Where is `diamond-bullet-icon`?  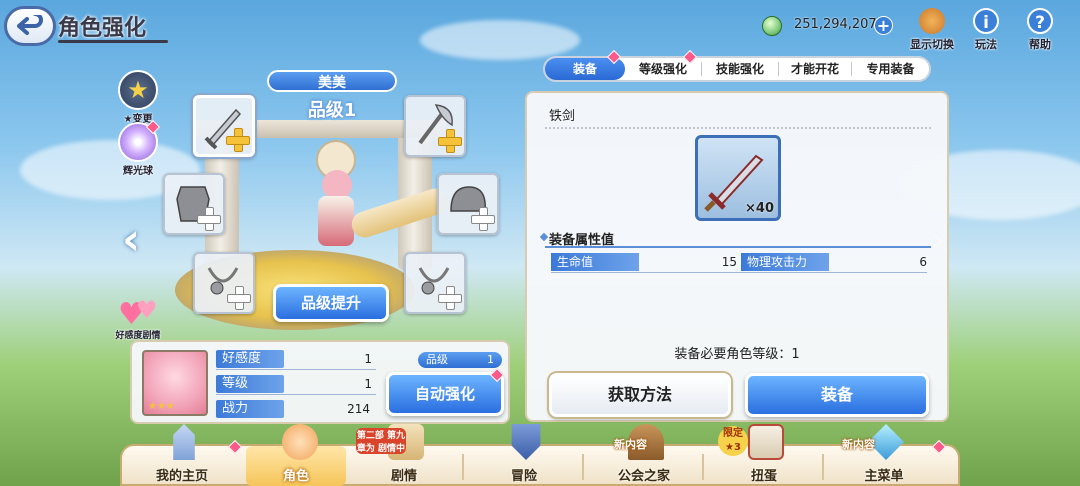
diamond-bullet-icon is located at coordinates (544, 237).